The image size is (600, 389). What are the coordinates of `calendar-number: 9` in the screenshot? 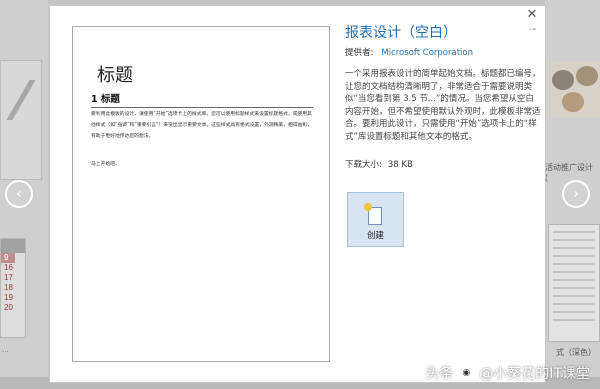 It's located at (8, 258).